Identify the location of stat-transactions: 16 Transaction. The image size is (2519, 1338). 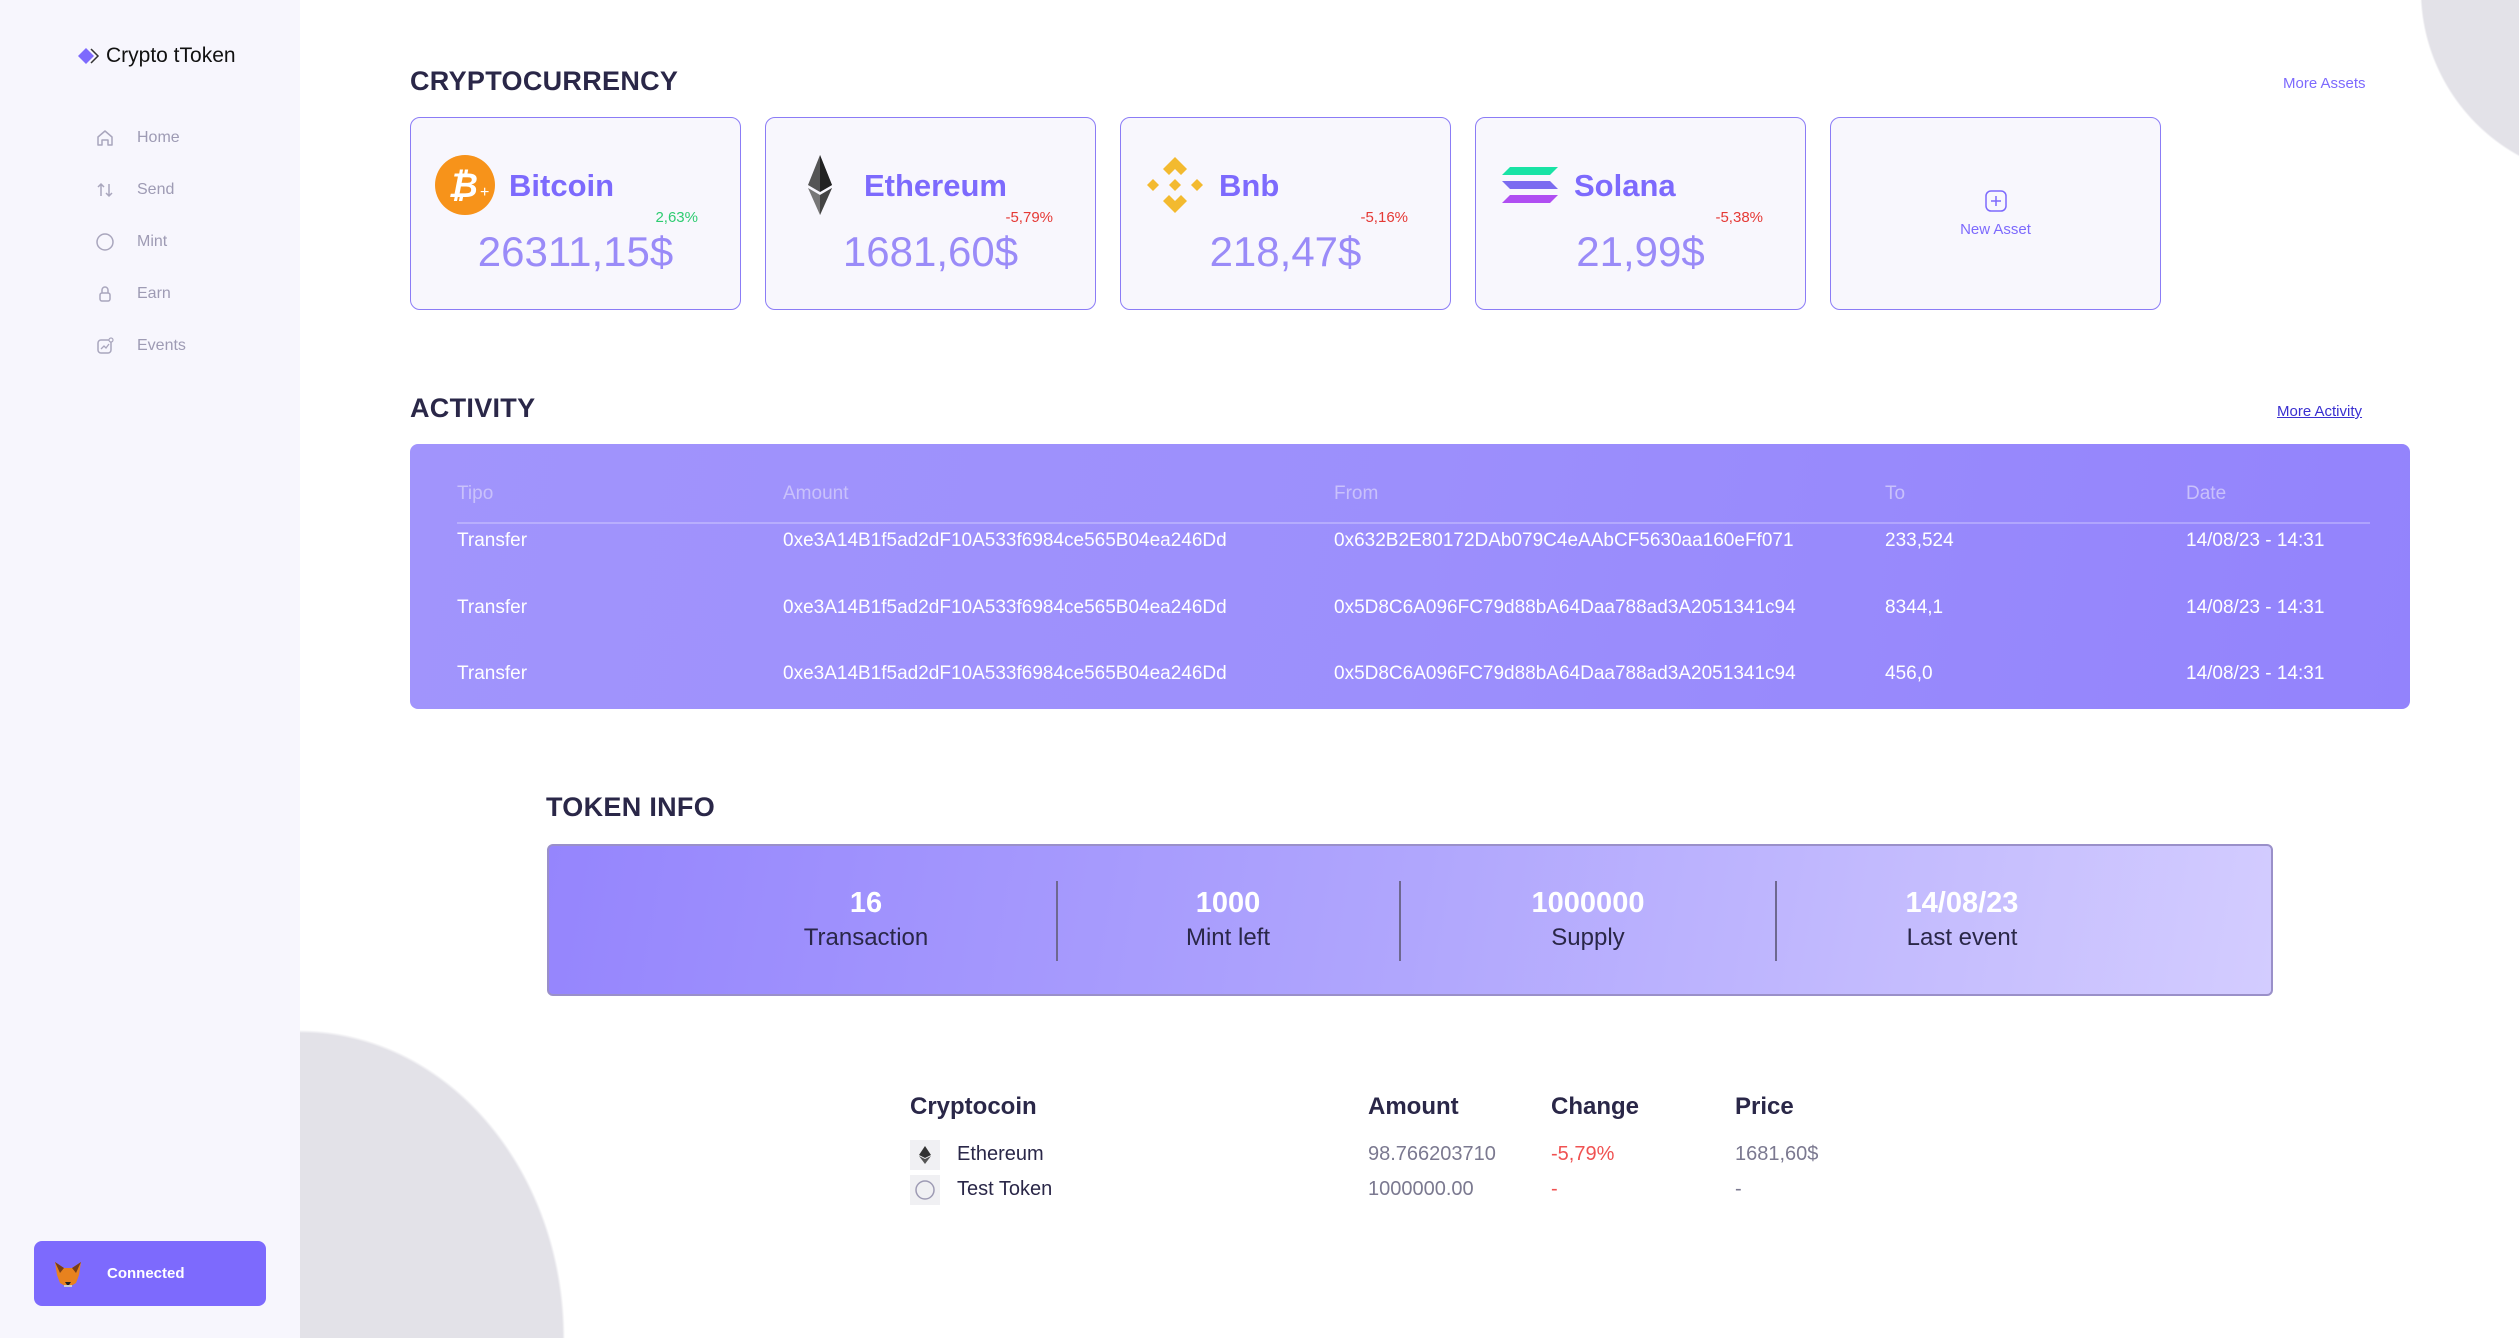
(866, 919).